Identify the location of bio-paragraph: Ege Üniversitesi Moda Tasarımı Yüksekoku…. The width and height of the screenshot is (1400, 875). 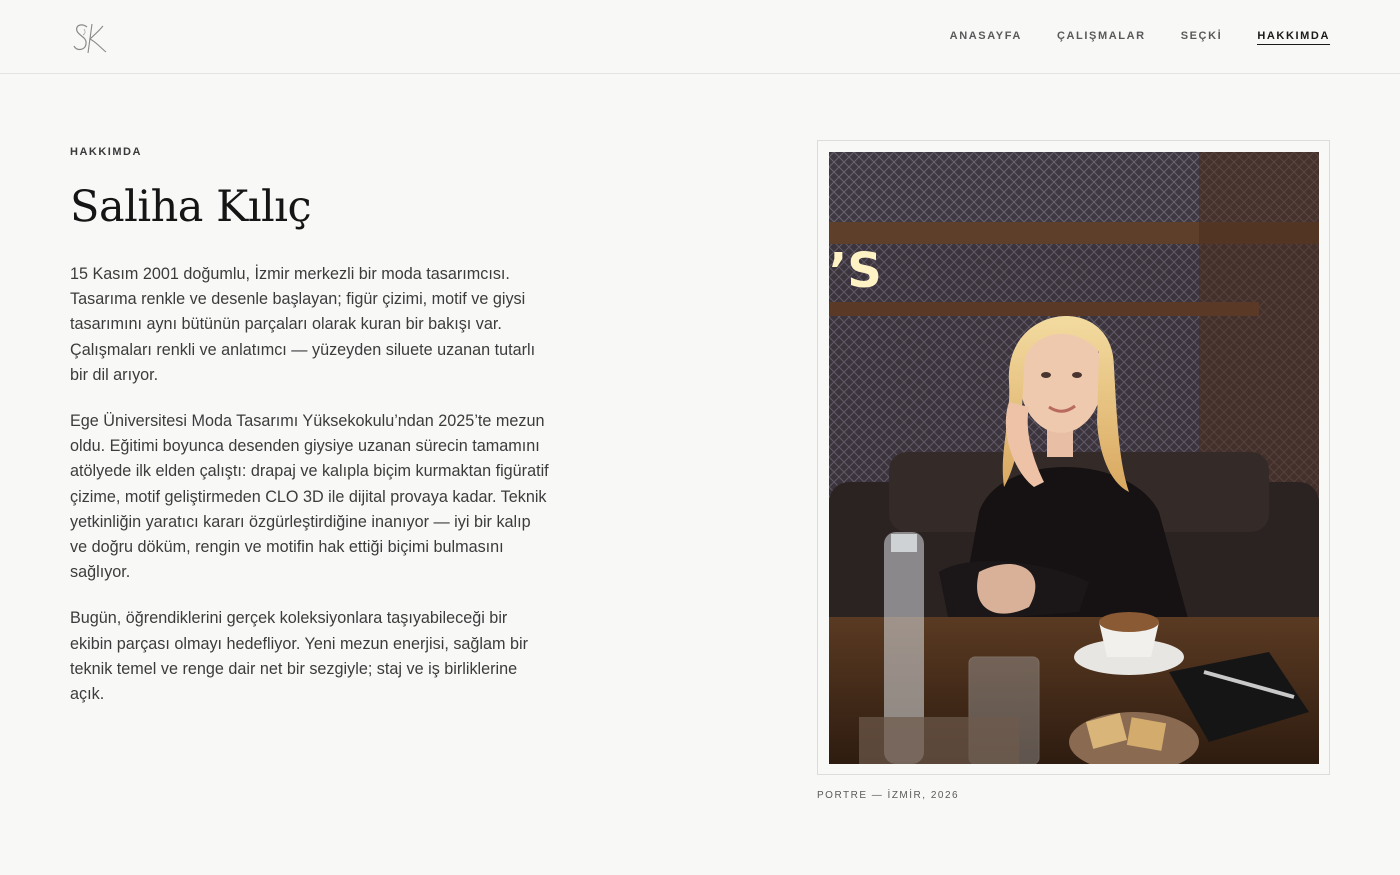
(309, 497).